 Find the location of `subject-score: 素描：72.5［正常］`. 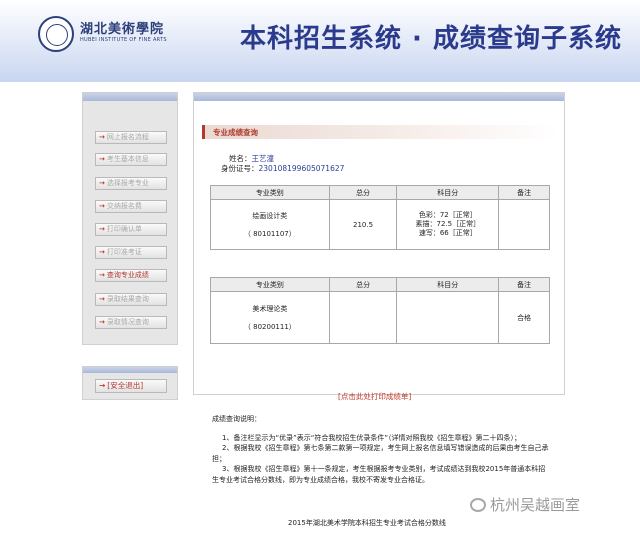

subject-score: 素描：72.5［正常］ is located at coordinates (448, 224).